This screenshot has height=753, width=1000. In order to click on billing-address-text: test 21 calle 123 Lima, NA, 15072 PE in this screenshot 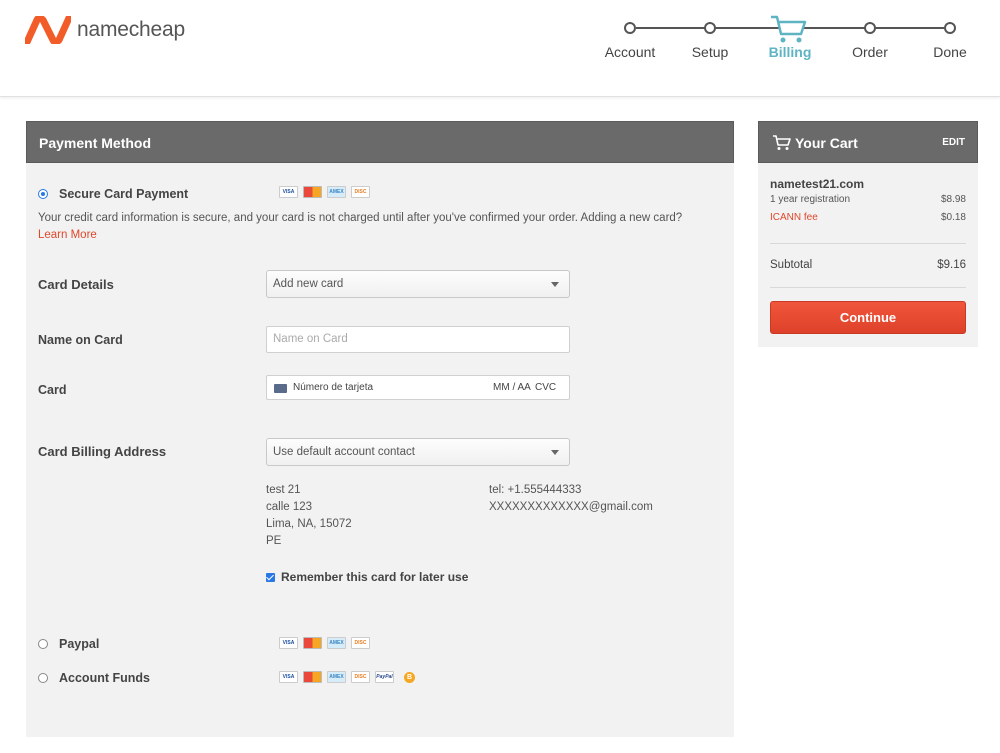, I will do `click(309, 516)`.